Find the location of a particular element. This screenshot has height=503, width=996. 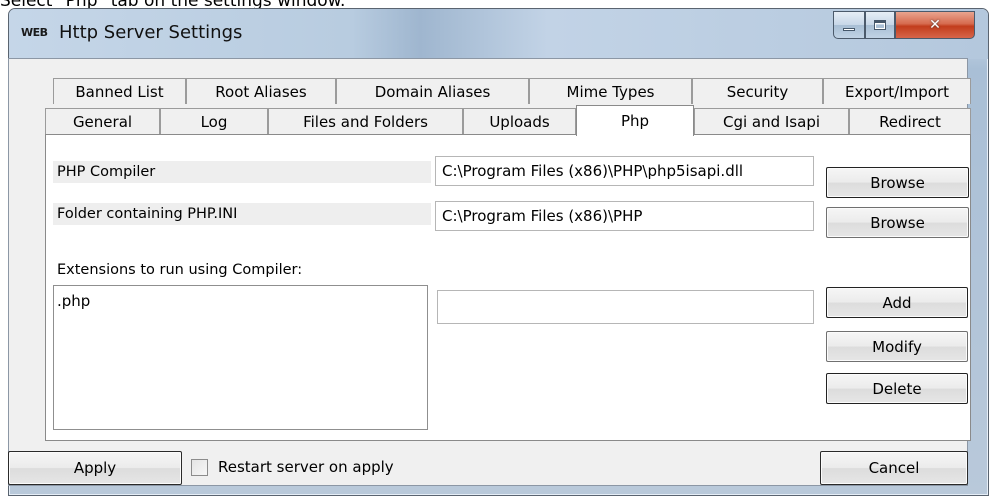

tab-domain-aliases: Domain Aliases is located at coordinates (432, 91).